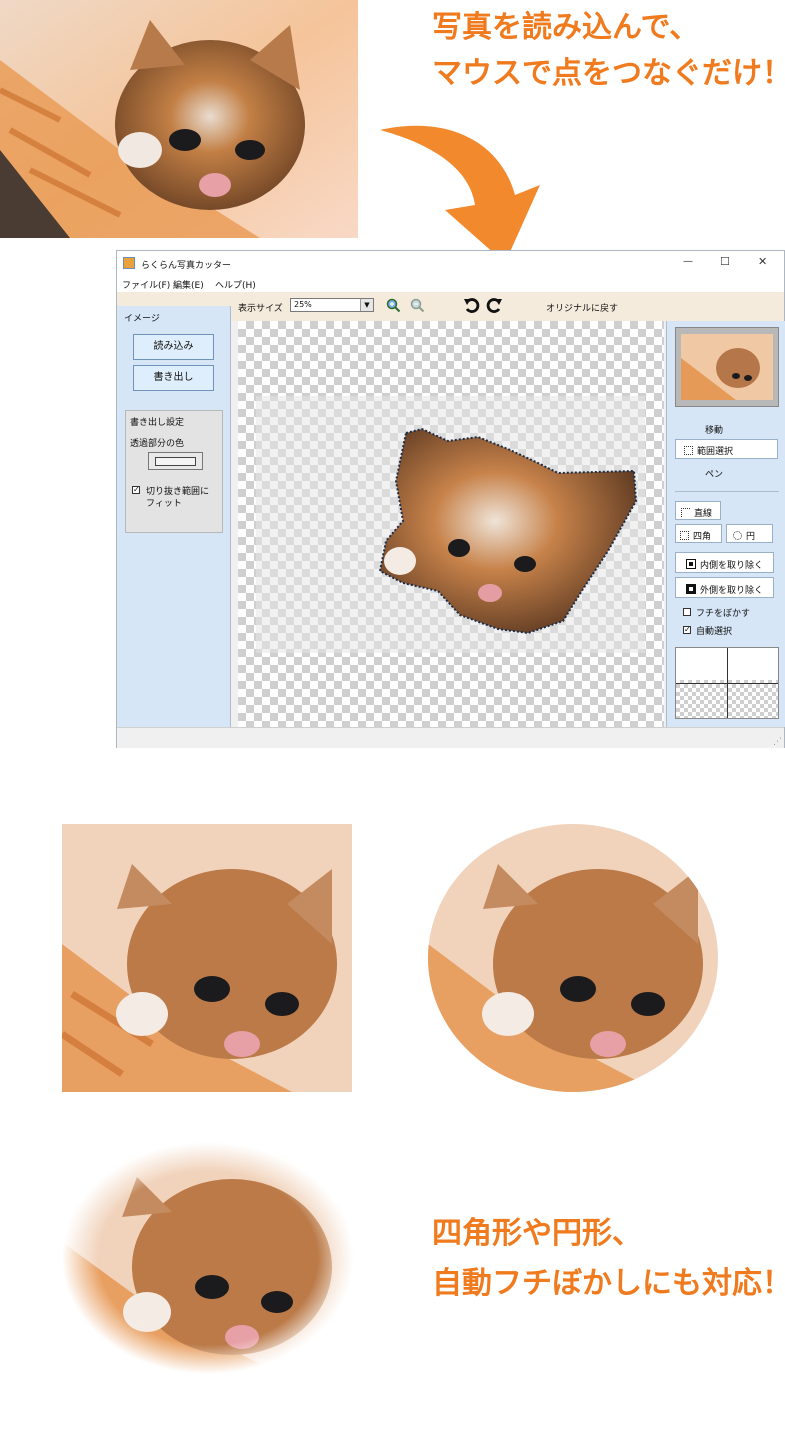  What do you see at coordinates (685, 512) in the screenshot?
I see `dotted-line-icon` at bounding box center [685, 512].